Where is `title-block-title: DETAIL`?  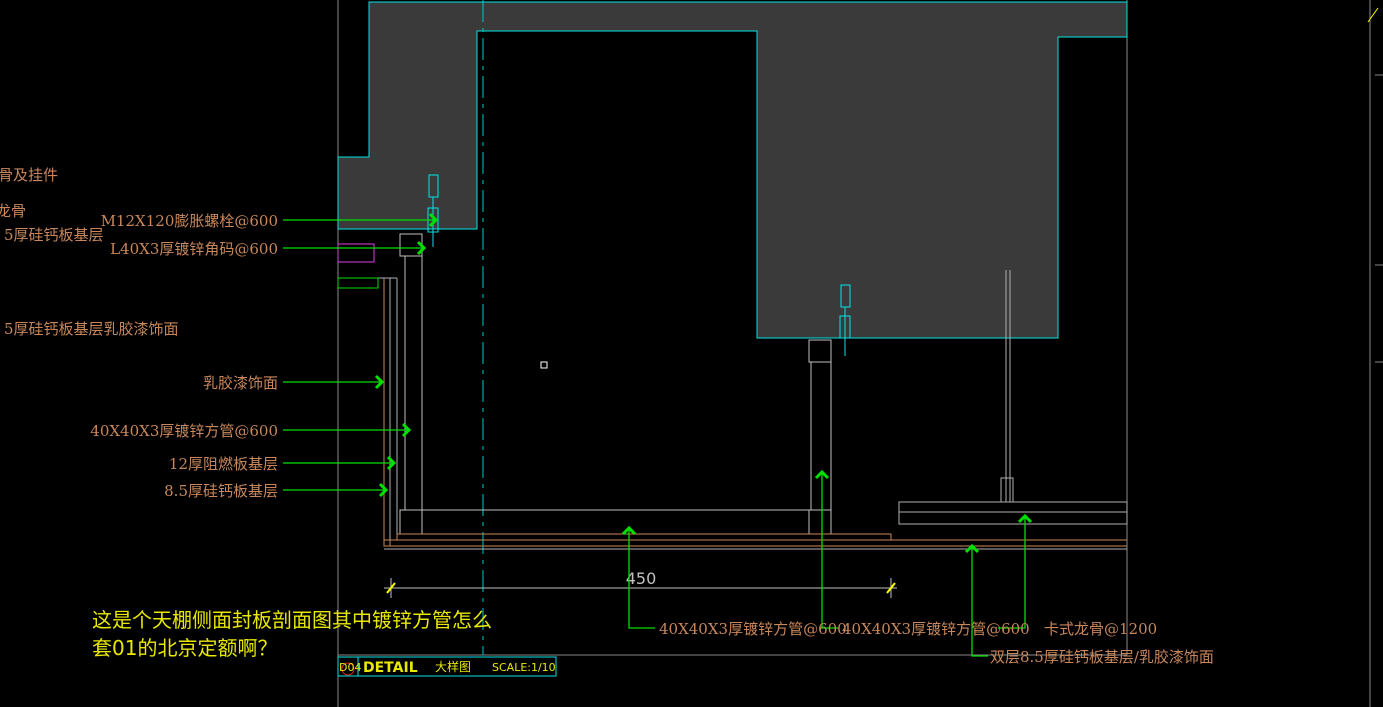 title-block-title: DETAIL is located at coordinates (390, 668).